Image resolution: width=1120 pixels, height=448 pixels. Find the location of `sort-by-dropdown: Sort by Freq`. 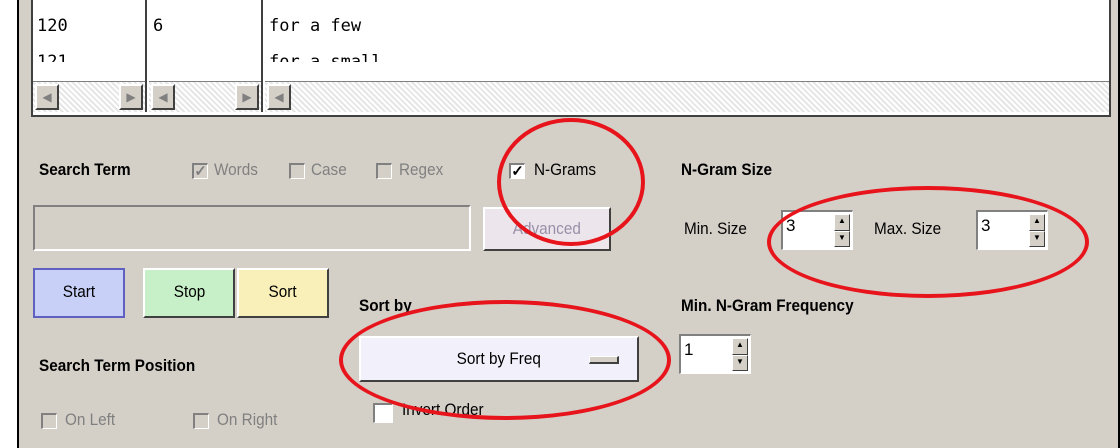

sort-by-dropdown: Sort by Freq is located at coordinates (499, 359).